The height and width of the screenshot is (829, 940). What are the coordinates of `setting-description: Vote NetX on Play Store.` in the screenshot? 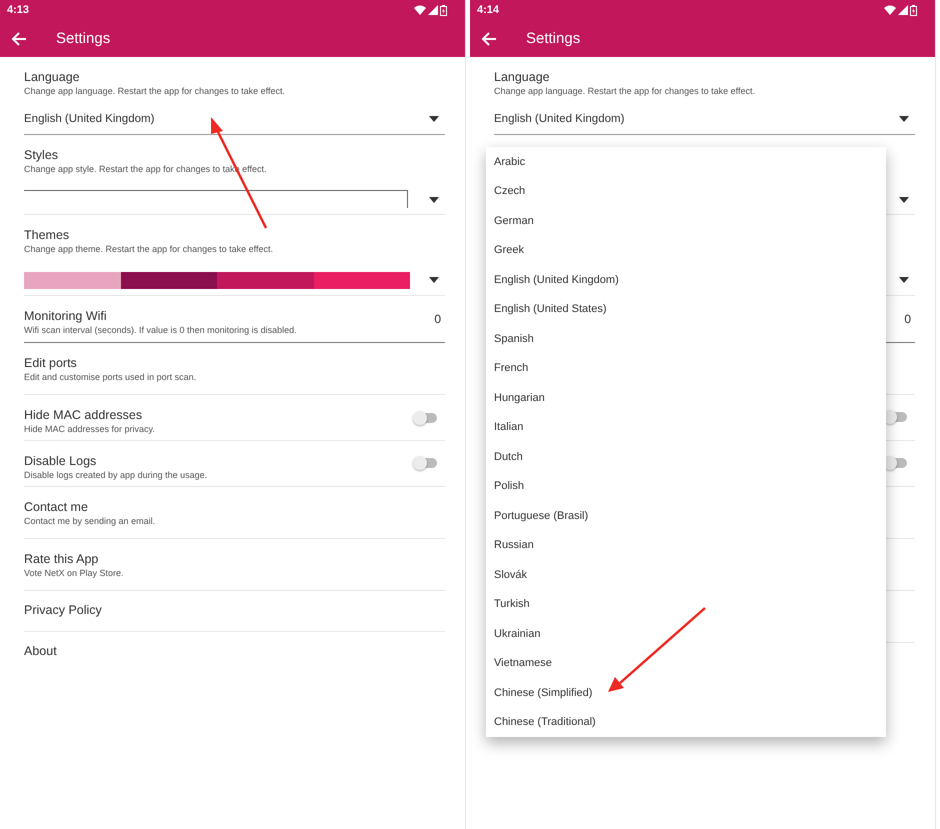 It's located at (74, 573).